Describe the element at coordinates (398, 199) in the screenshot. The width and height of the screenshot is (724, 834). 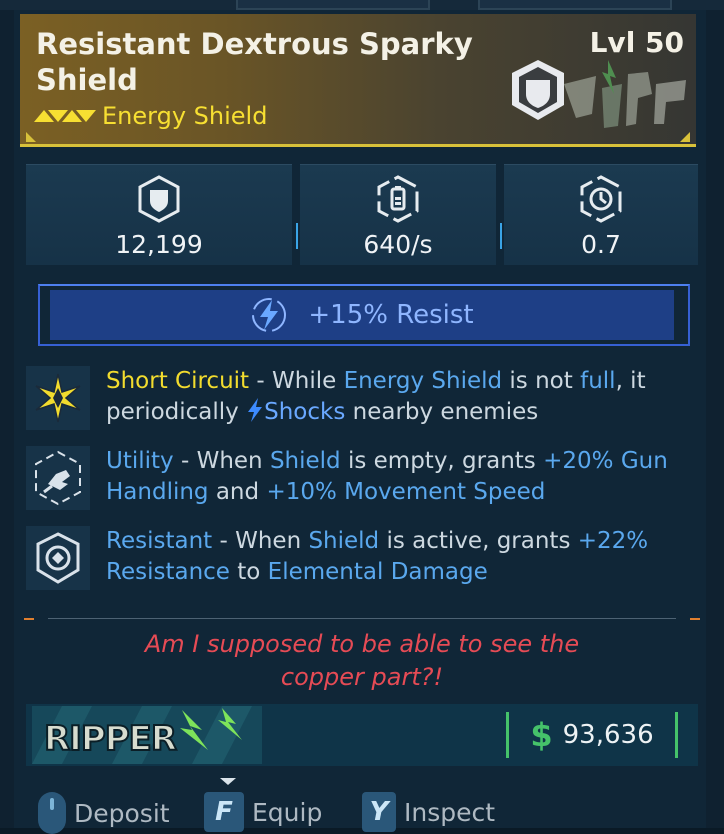
I see `recharge-rate-icon` at that location.